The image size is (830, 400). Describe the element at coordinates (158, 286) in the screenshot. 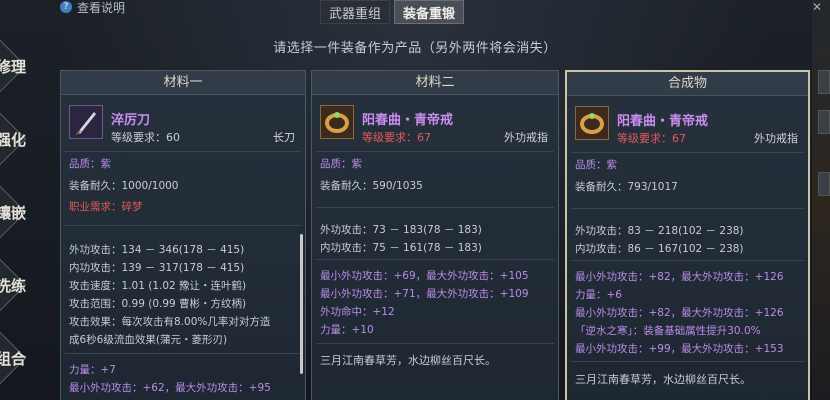

I see `stat-line: 攻击速度：1.01 (1.02 豫让・连叶鹤)` at that location.